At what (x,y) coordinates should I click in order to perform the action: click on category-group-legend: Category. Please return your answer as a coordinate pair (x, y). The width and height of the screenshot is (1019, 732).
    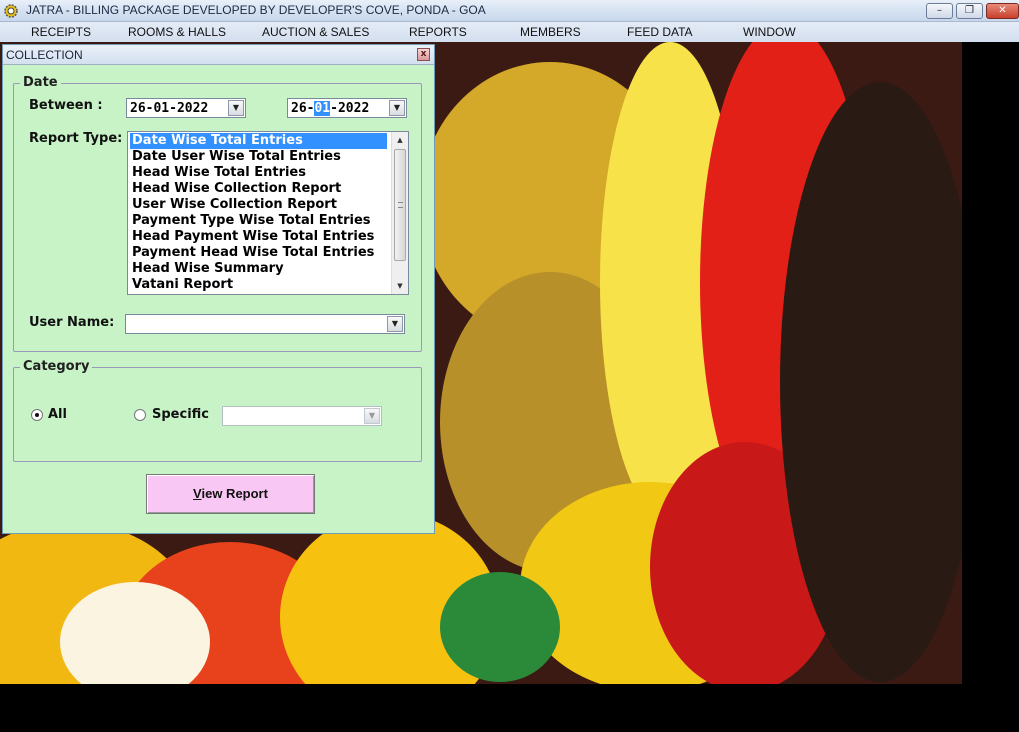
    Looking at the image, I should click on (56, 366).